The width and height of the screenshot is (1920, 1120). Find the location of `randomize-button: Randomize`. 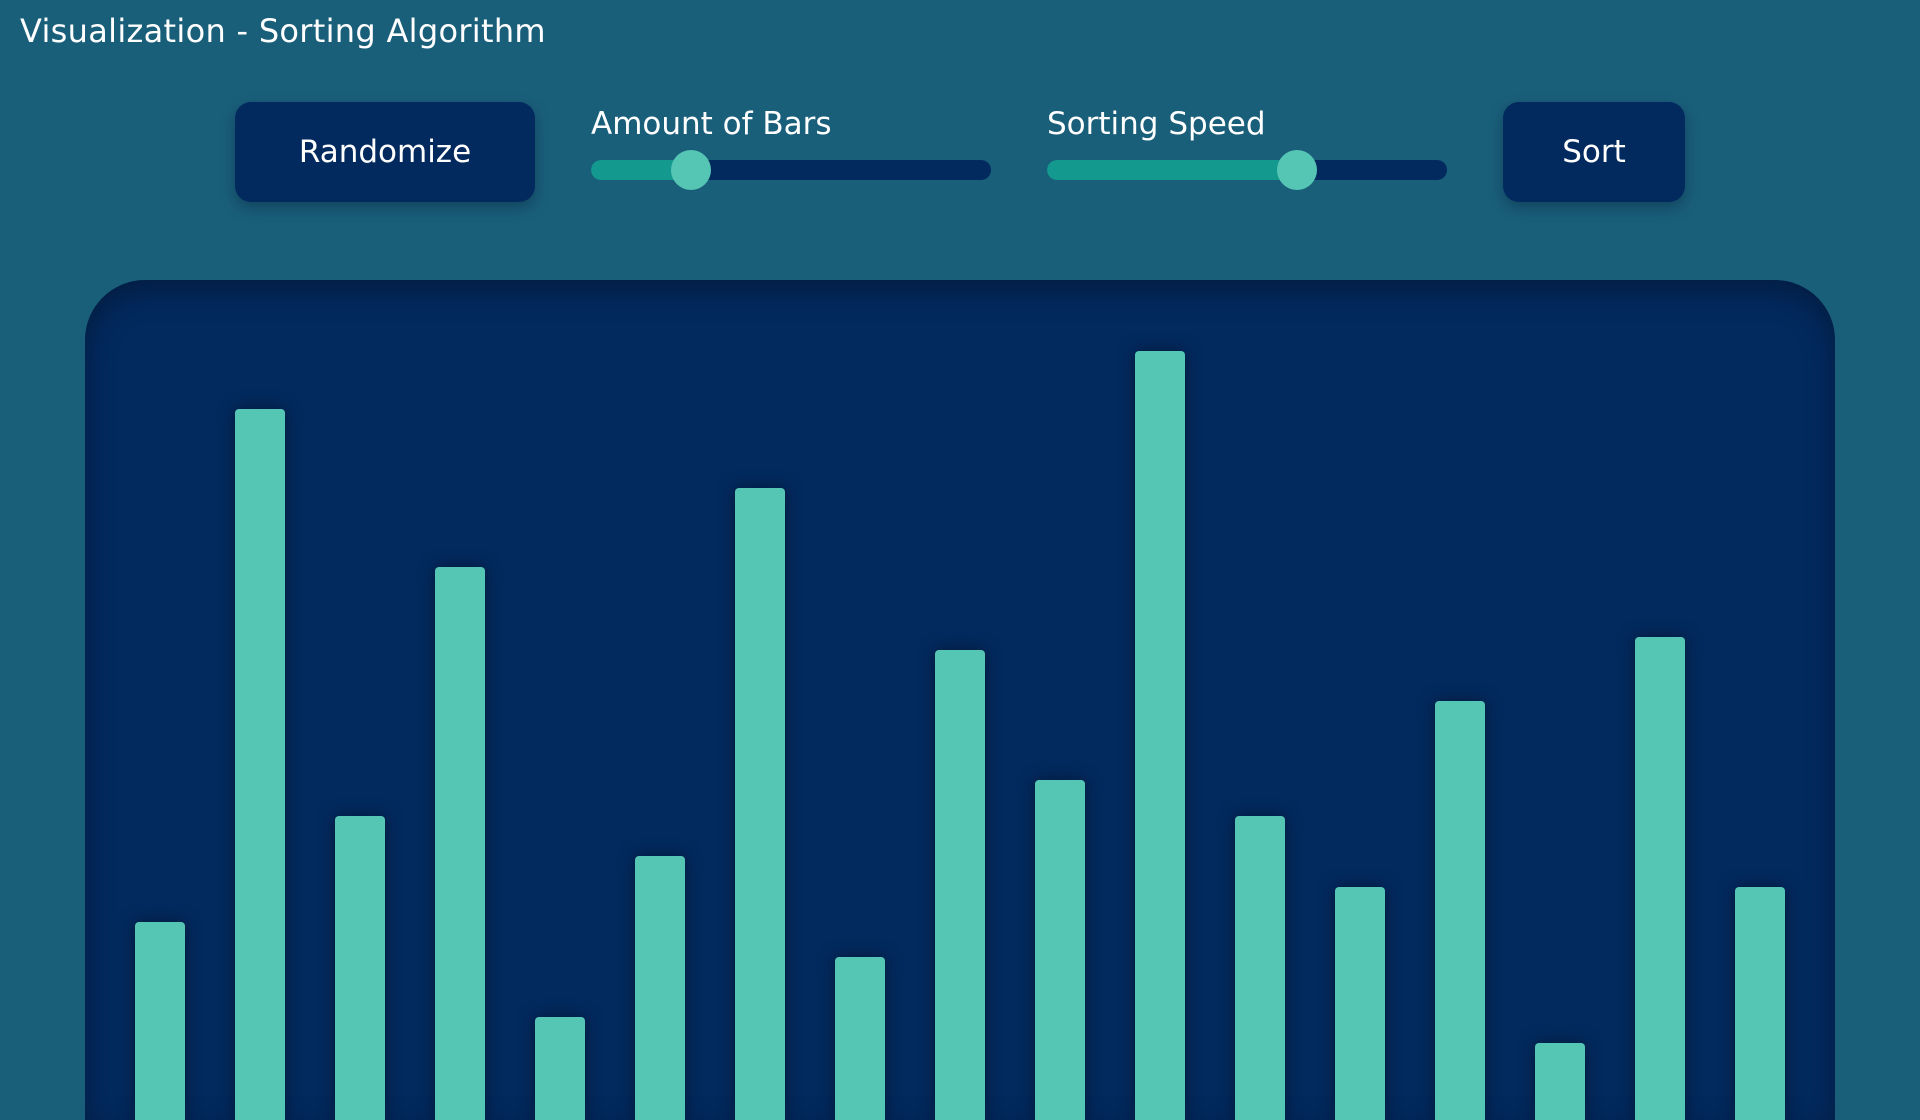

randomize-button: Randomize is located at coordinates (385, 152).